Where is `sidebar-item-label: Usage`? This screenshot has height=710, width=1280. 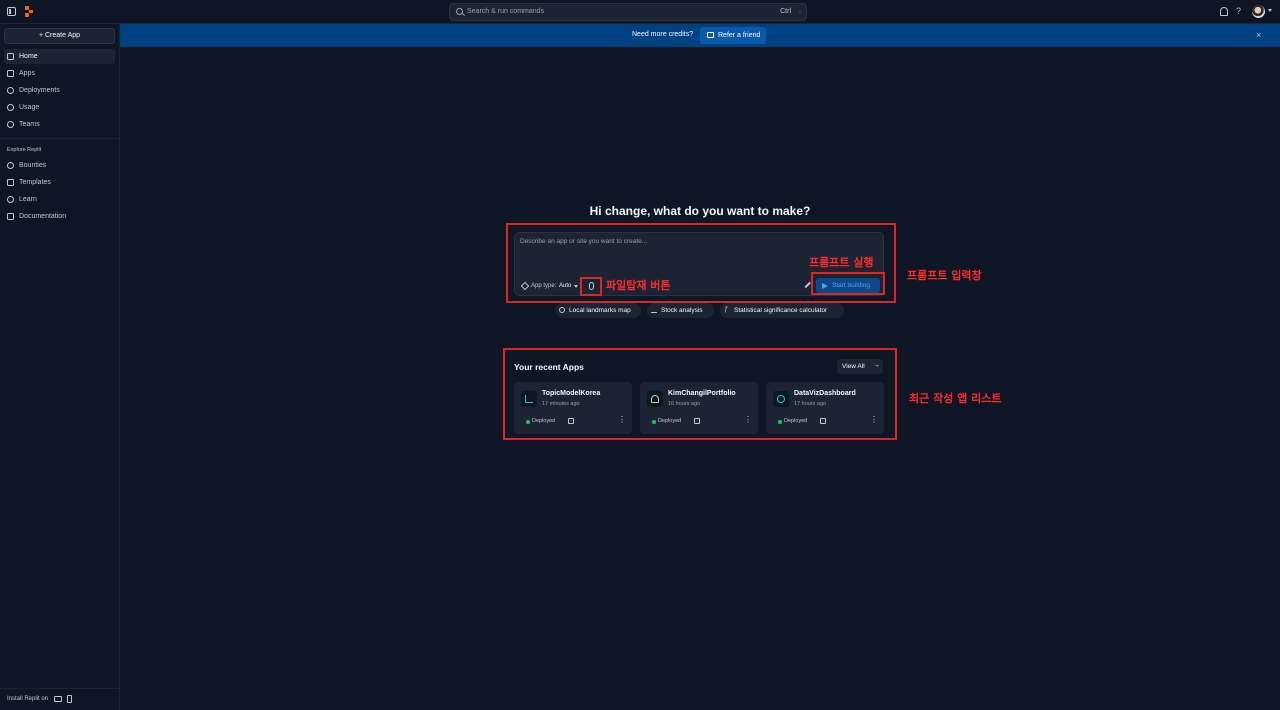 sidebar-item-label: Usage is located at coordinates (29, 107).